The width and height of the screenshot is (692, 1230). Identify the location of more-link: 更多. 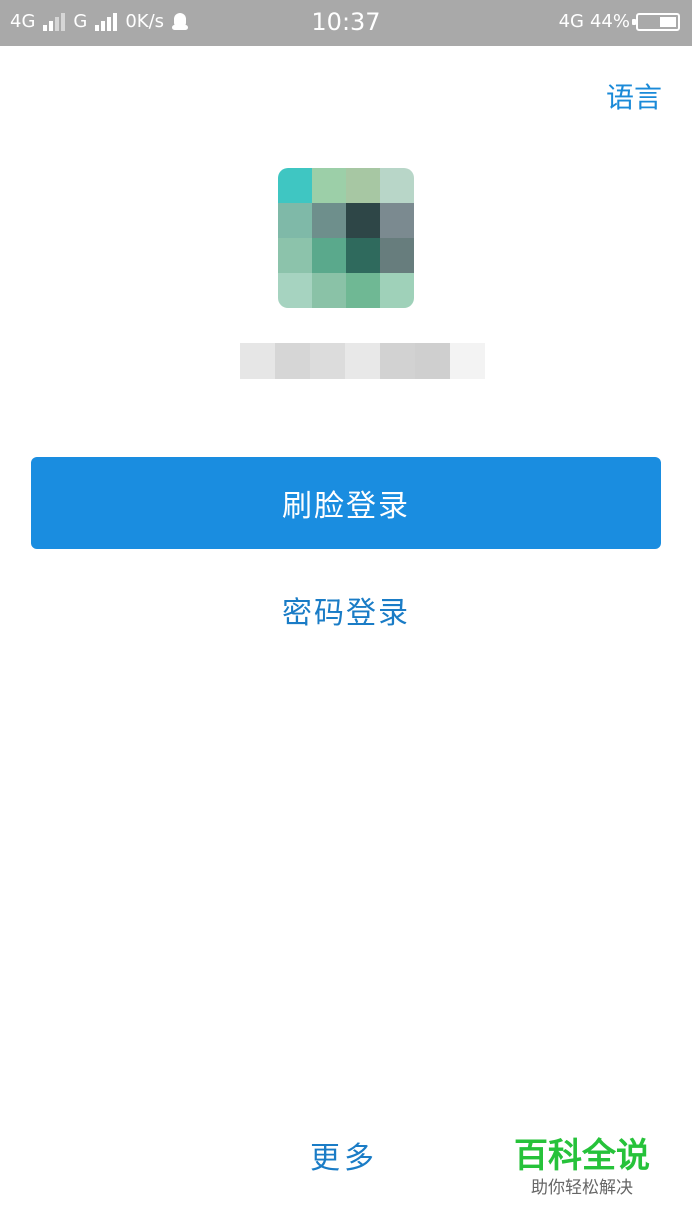
(344, 1155).